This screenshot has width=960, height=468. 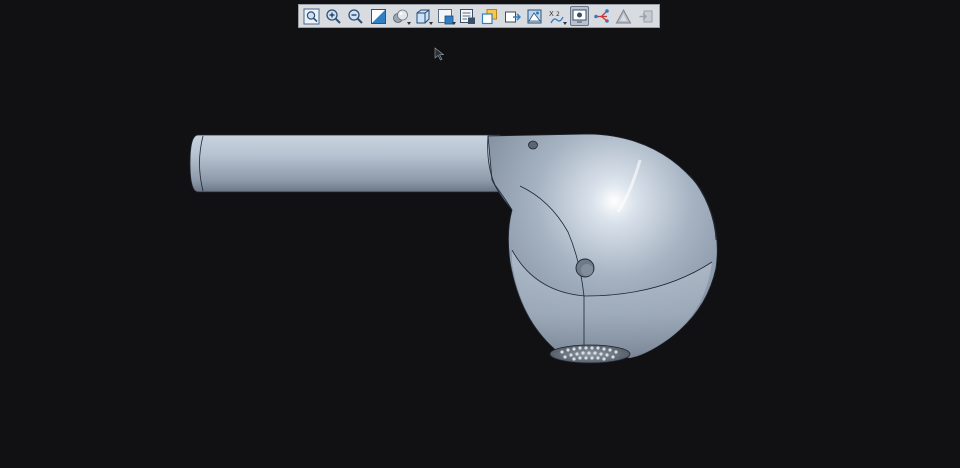 I want to click on copy-view-button, so click(x=489, y=16).